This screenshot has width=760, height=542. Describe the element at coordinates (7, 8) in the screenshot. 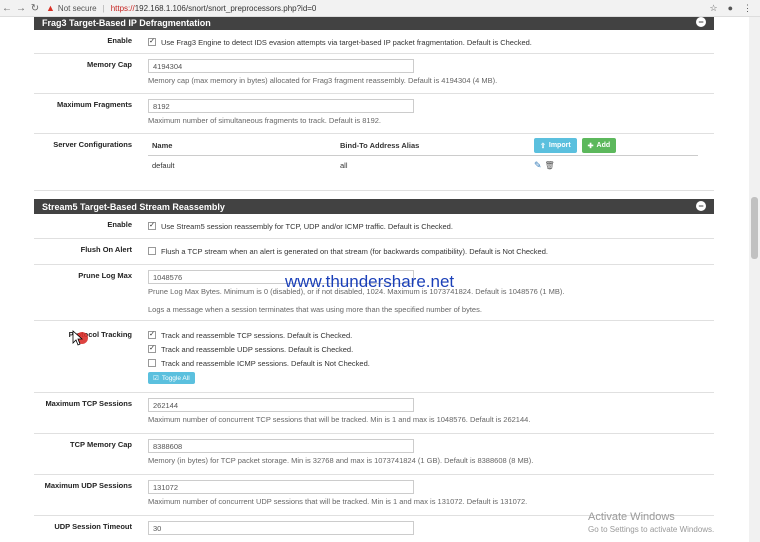

I see `back-arrow-icon: ←` at that location.